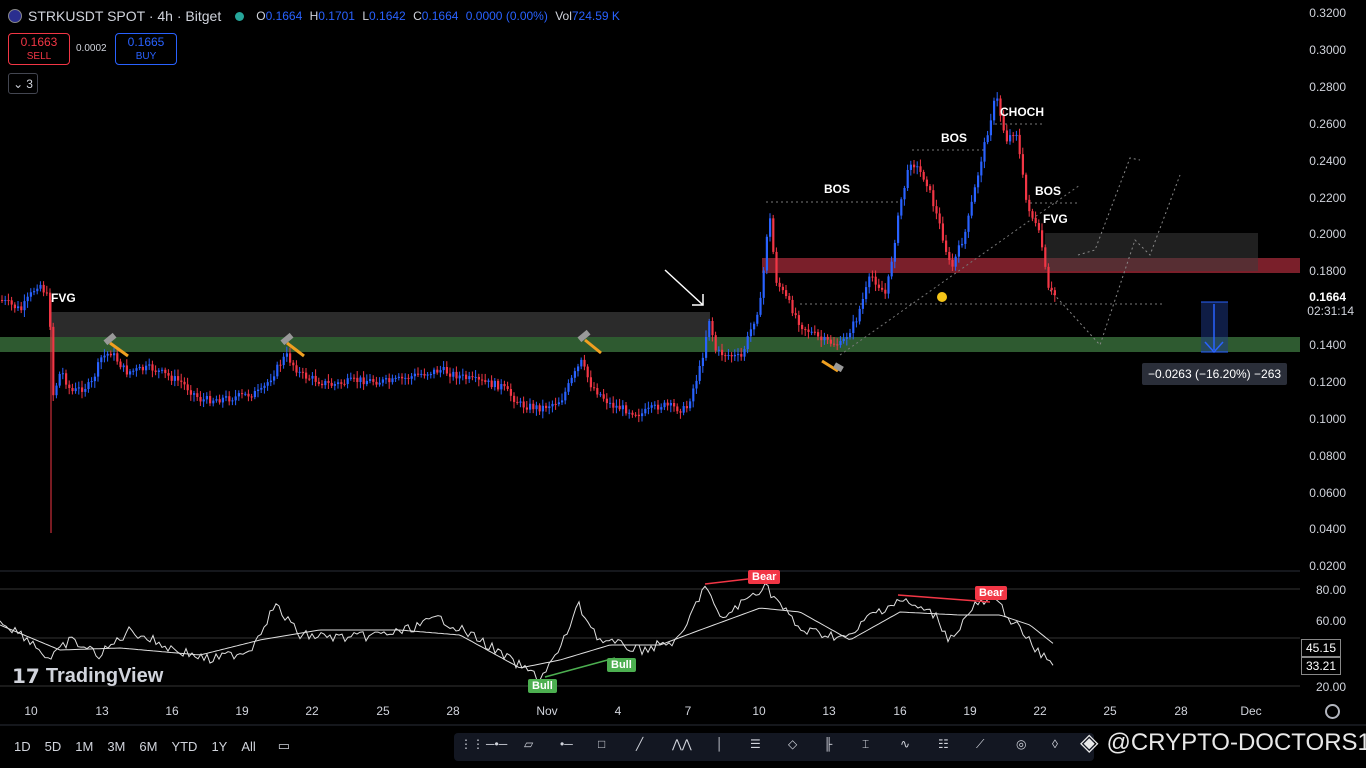 This screenshot has height=768, width=1366. Describe the element at coordinates (682, 747) in the screenshot. I see `pattern-icon: ⋀⋀` at that location.